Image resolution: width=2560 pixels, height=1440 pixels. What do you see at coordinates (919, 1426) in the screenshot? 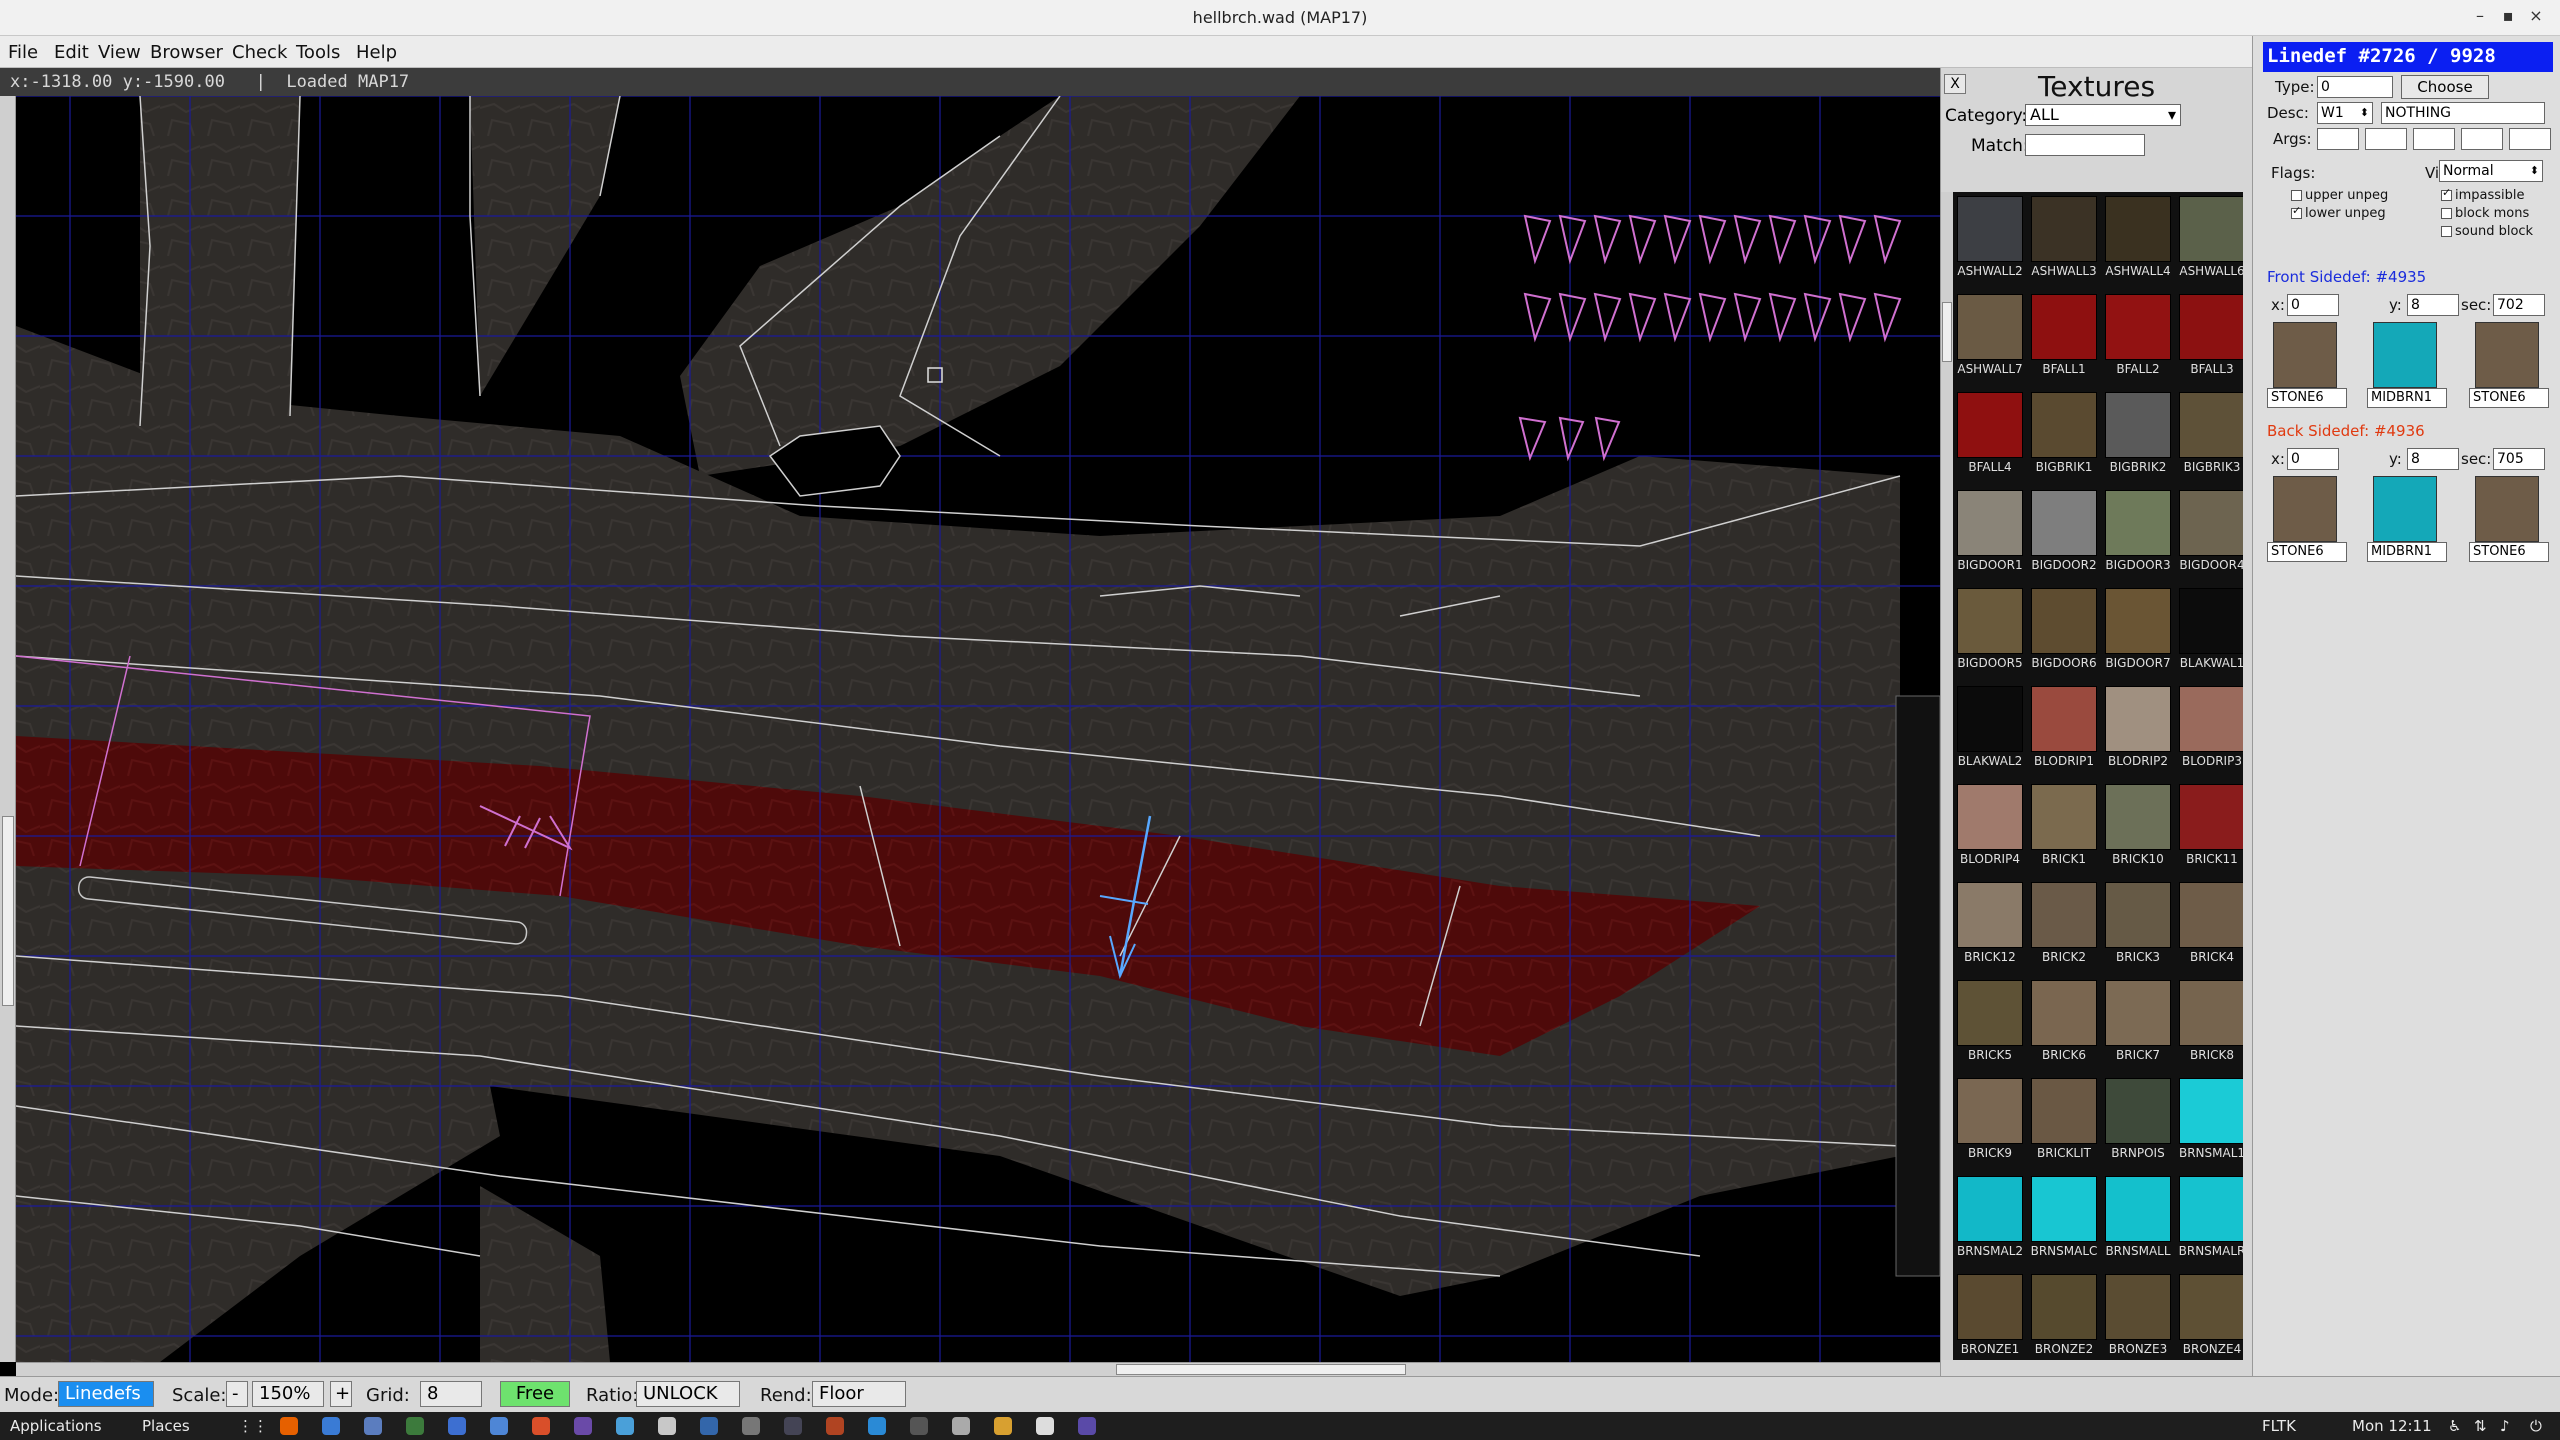
I see `terminal-icon` at bounding box center [919, 1426].